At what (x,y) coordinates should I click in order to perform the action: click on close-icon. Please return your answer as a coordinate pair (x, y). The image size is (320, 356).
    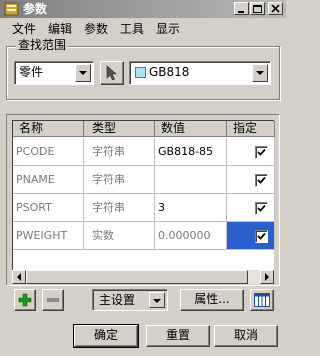
    Looking at the image, I should click on (275, 9).